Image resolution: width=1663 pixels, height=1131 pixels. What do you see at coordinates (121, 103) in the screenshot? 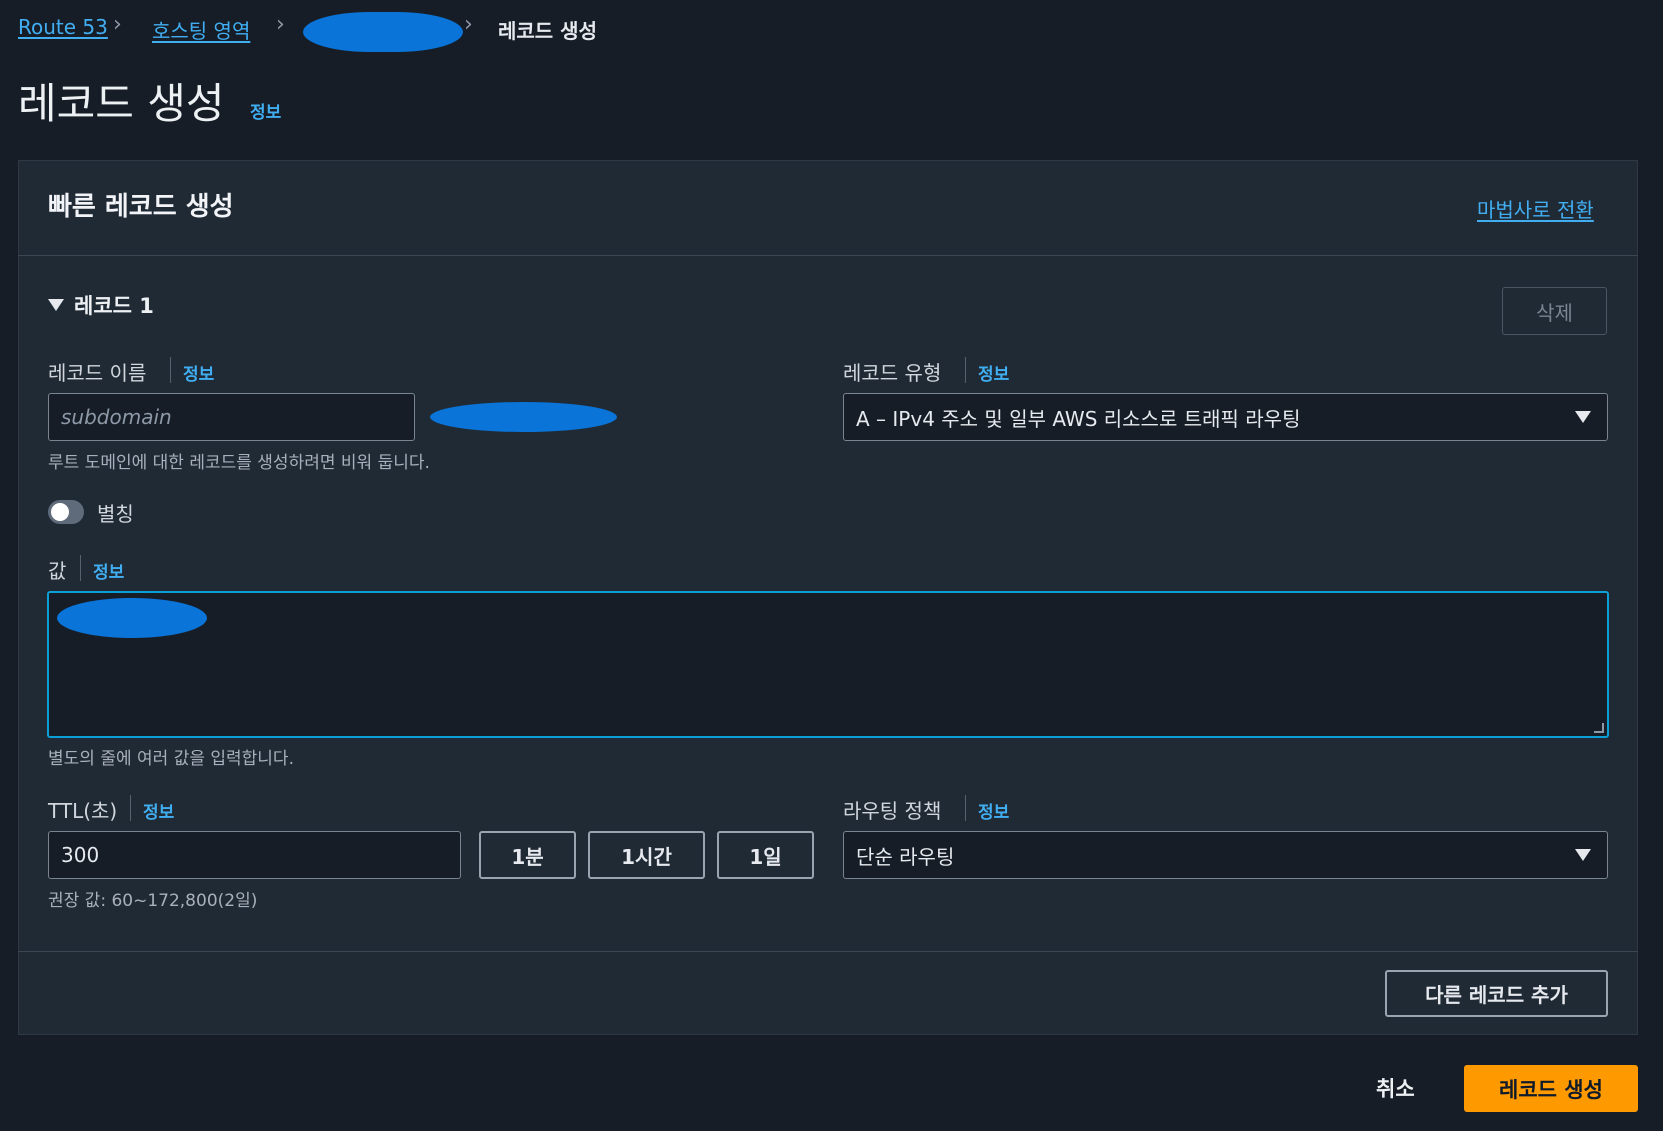
I see `page-title: 레코드 생성` at bounding box center [121, 103].